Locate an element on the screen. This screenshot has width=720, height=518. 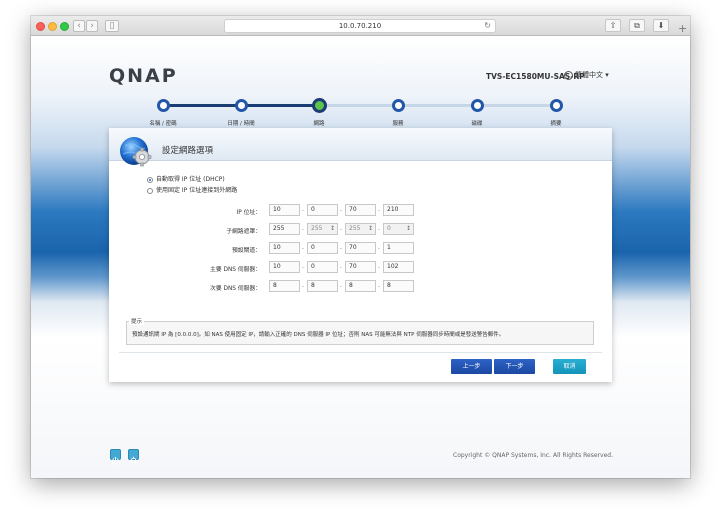
wizard-step-label: 日期 / 時間 is located at coordinates (241, 124).